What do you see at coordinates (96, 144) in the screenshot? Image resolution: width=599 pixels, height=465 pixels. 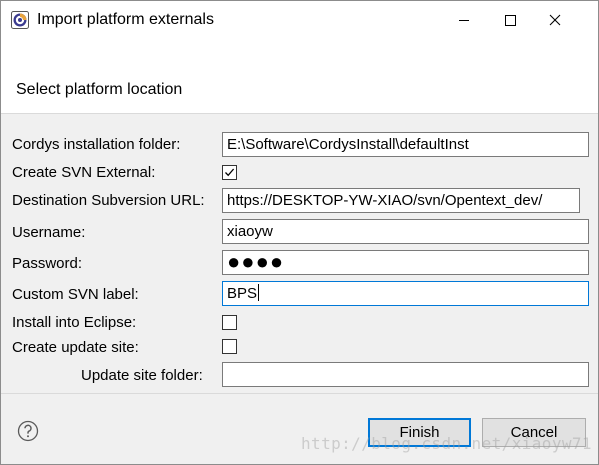 I see `installation-folder-label: Cordys installation folder:` at bounding box center [96, 144].